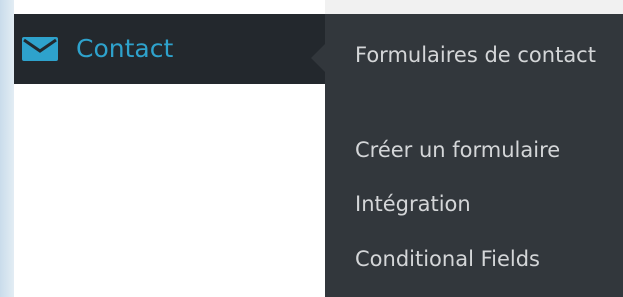 This screenshot has width=623, height=297. Describe the element at coordinates (40, 49) in the screenshot. I see `mail-icon` at that location.